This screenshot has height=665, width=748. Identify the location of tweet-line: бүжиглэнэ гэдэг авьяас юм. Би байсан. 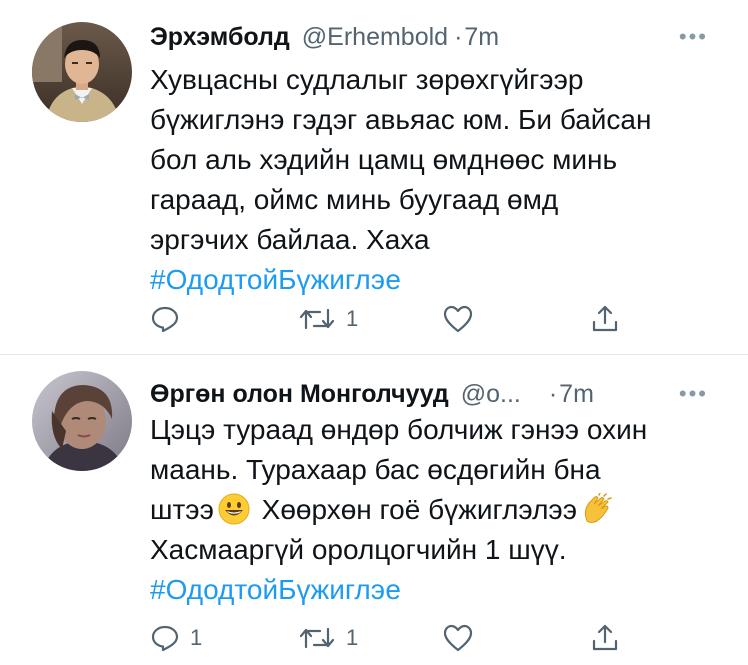
(401, 119).